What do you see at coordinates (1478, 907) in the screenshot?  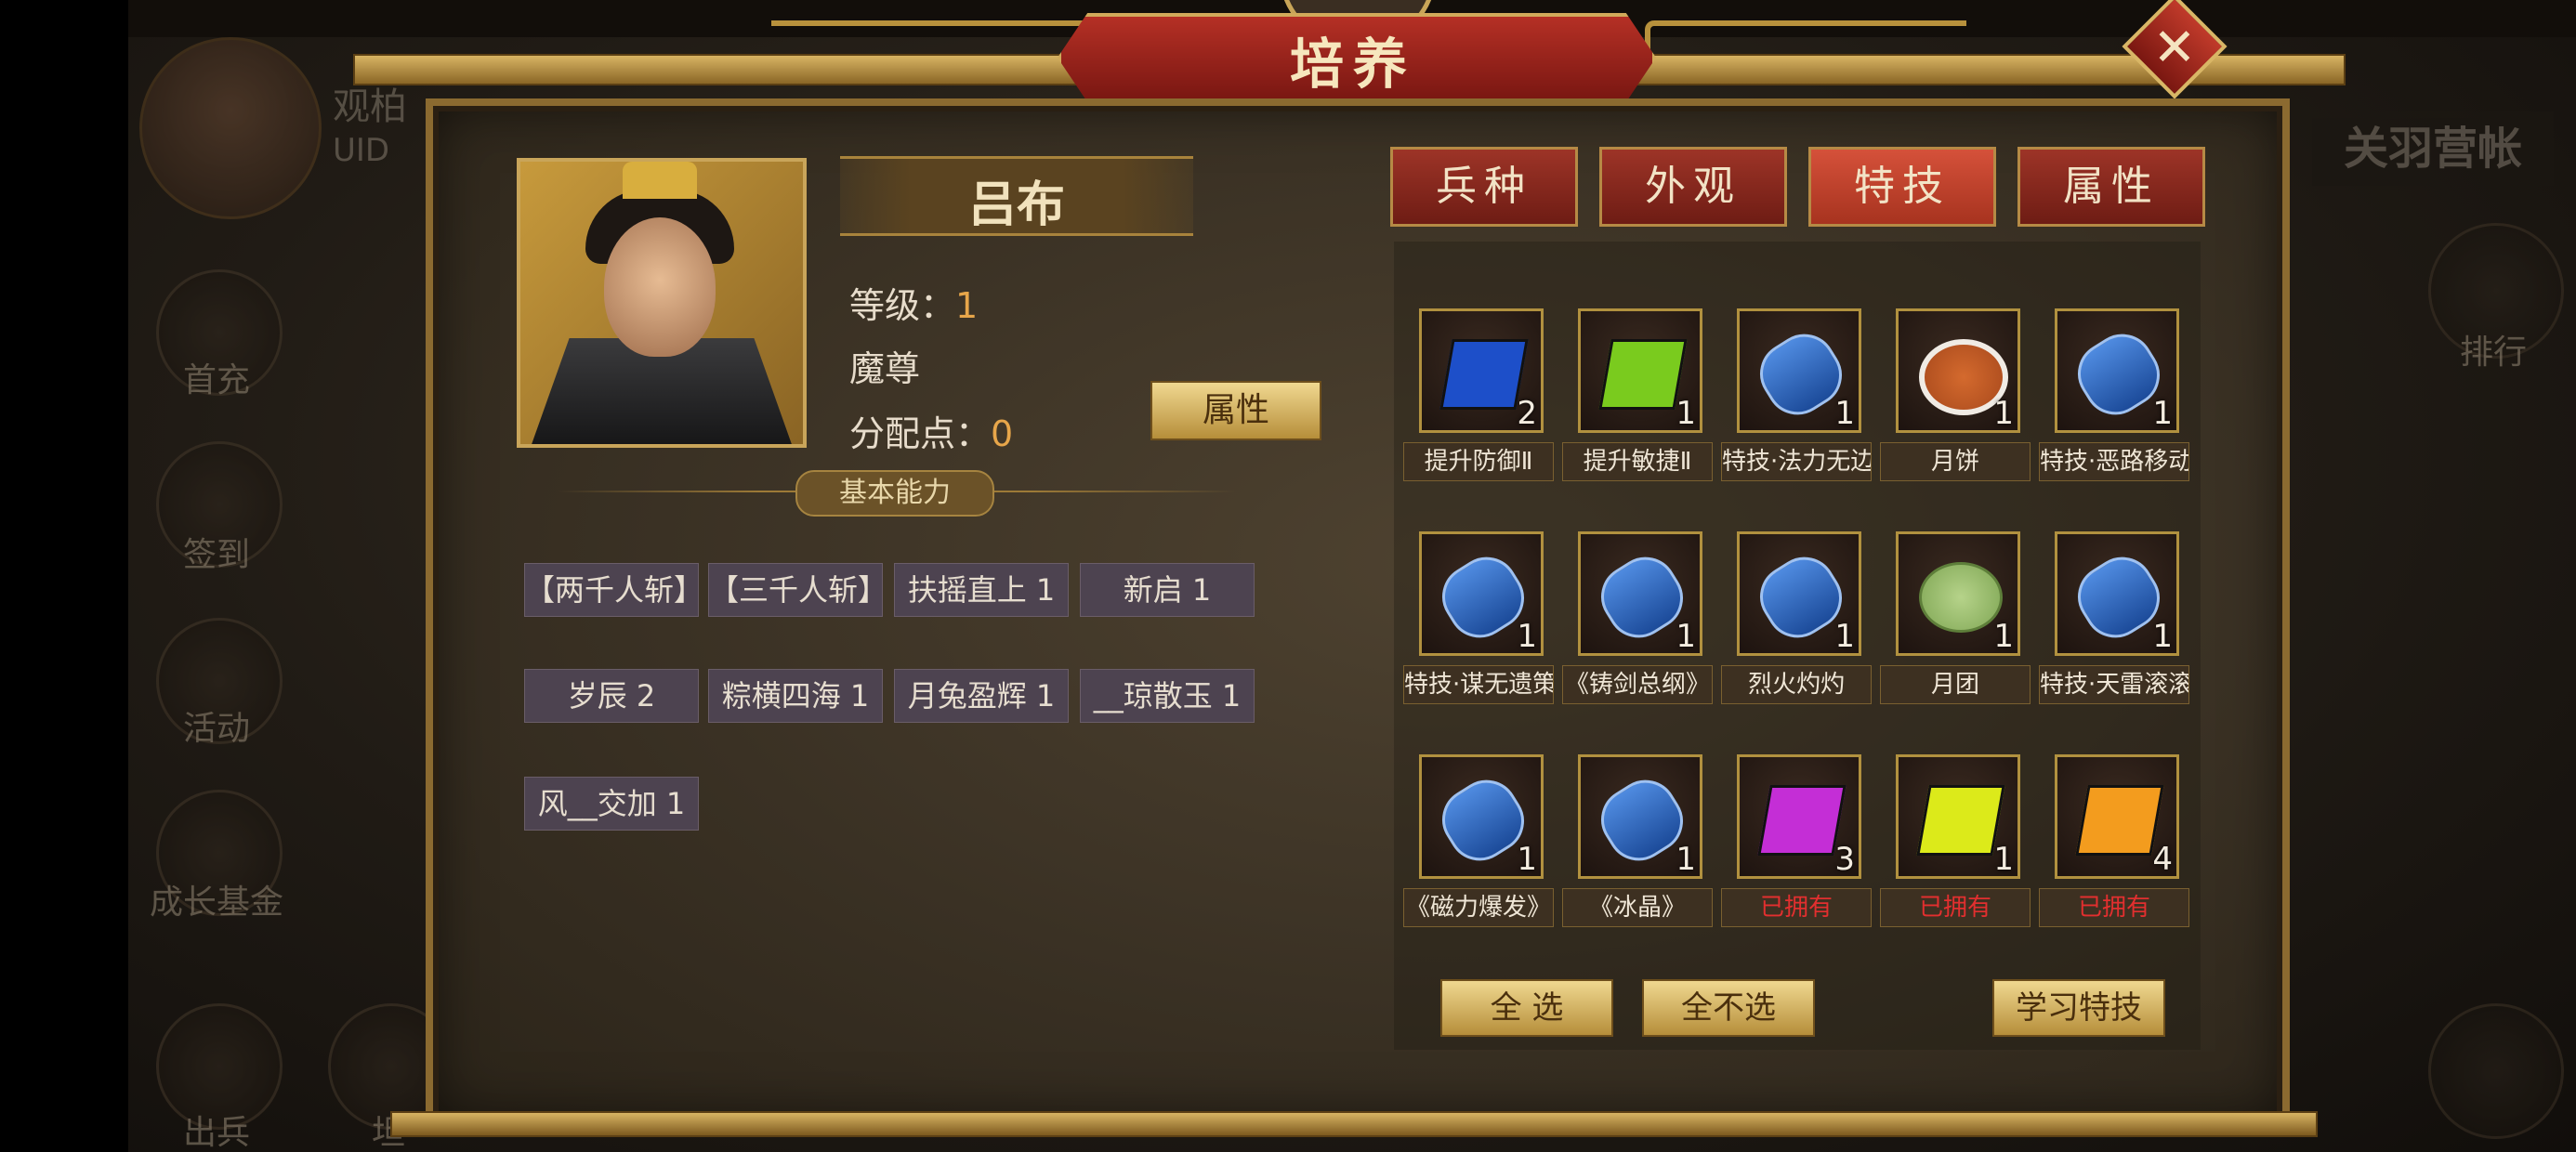 I see `item-label: 《磁力爆发》` at bounding box center [1478, 907].